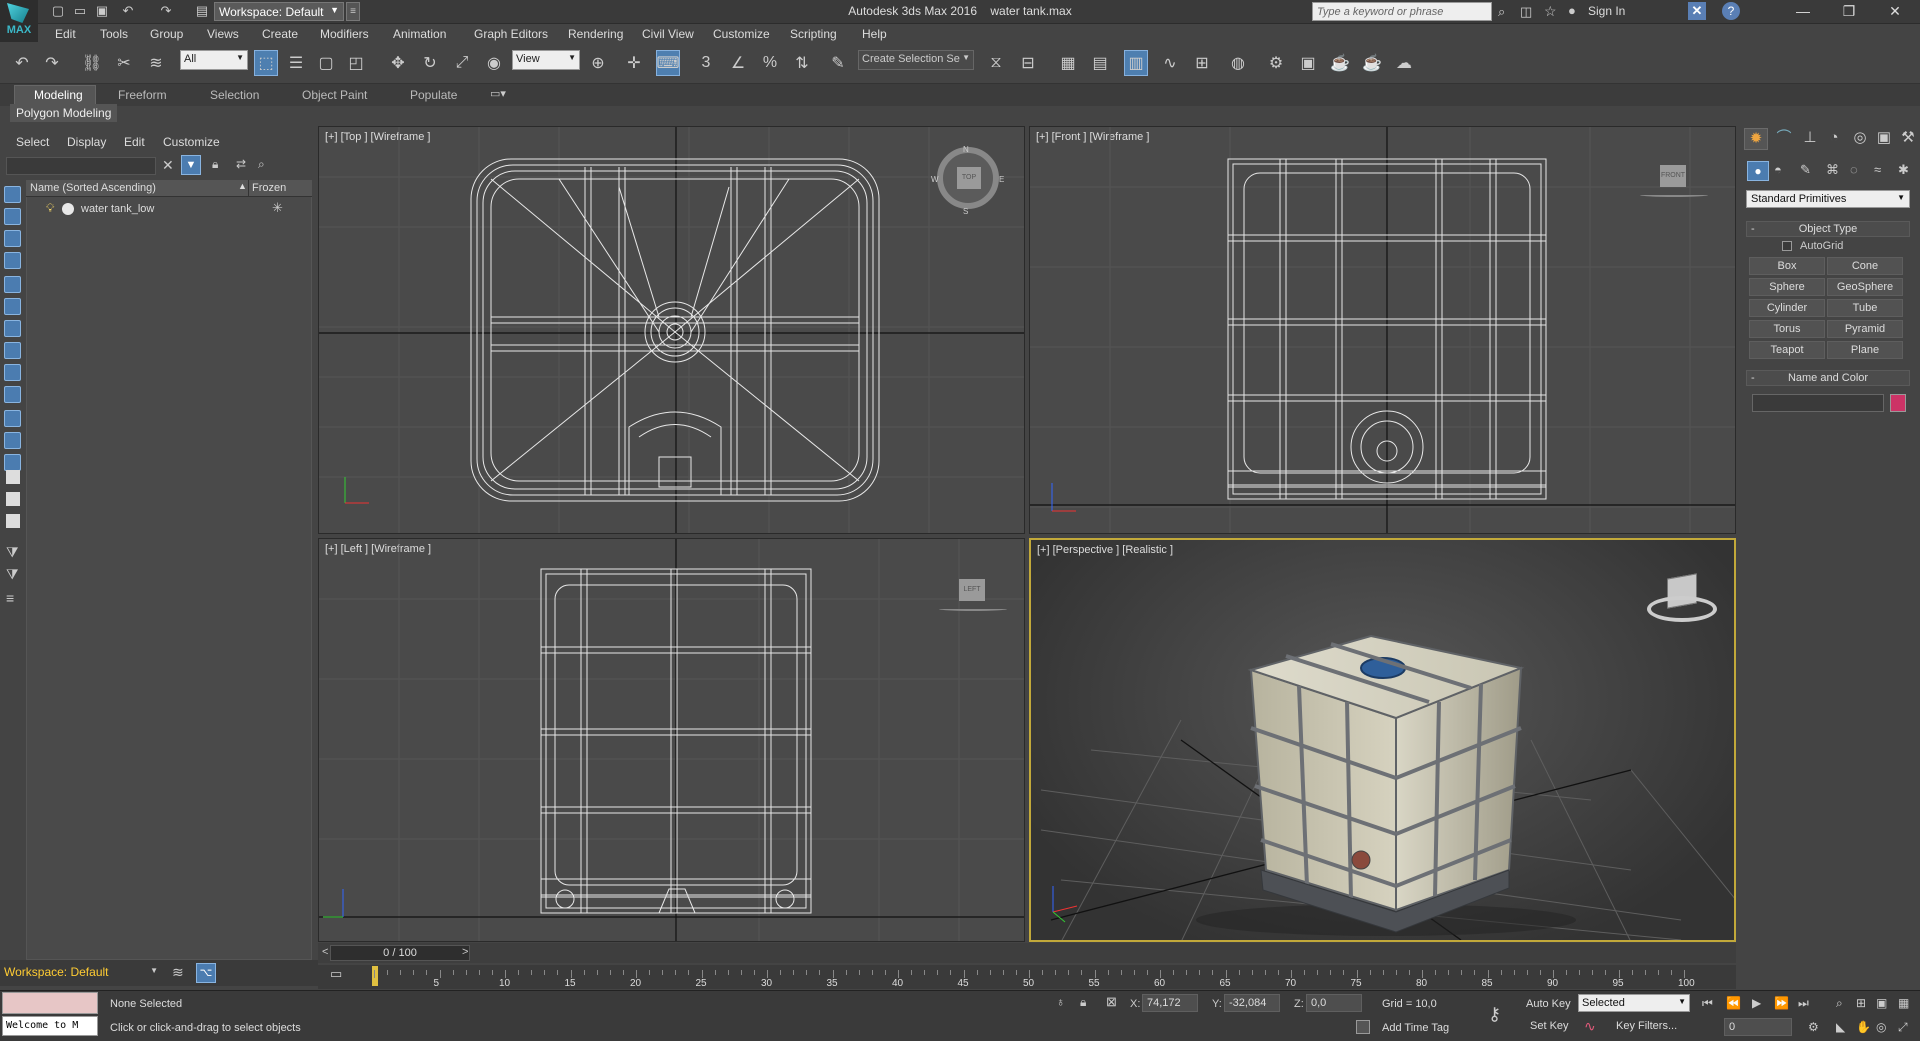 This screenshot has height=1041, width=1920. I want to click on x-coordinate-field: 74,172, so click(1170, 1003).